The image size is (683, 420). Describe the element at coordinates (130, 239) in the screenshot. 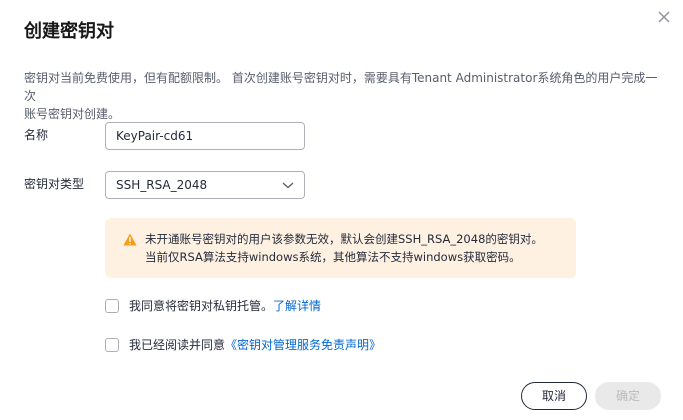

I see `warning-icon` at that location.